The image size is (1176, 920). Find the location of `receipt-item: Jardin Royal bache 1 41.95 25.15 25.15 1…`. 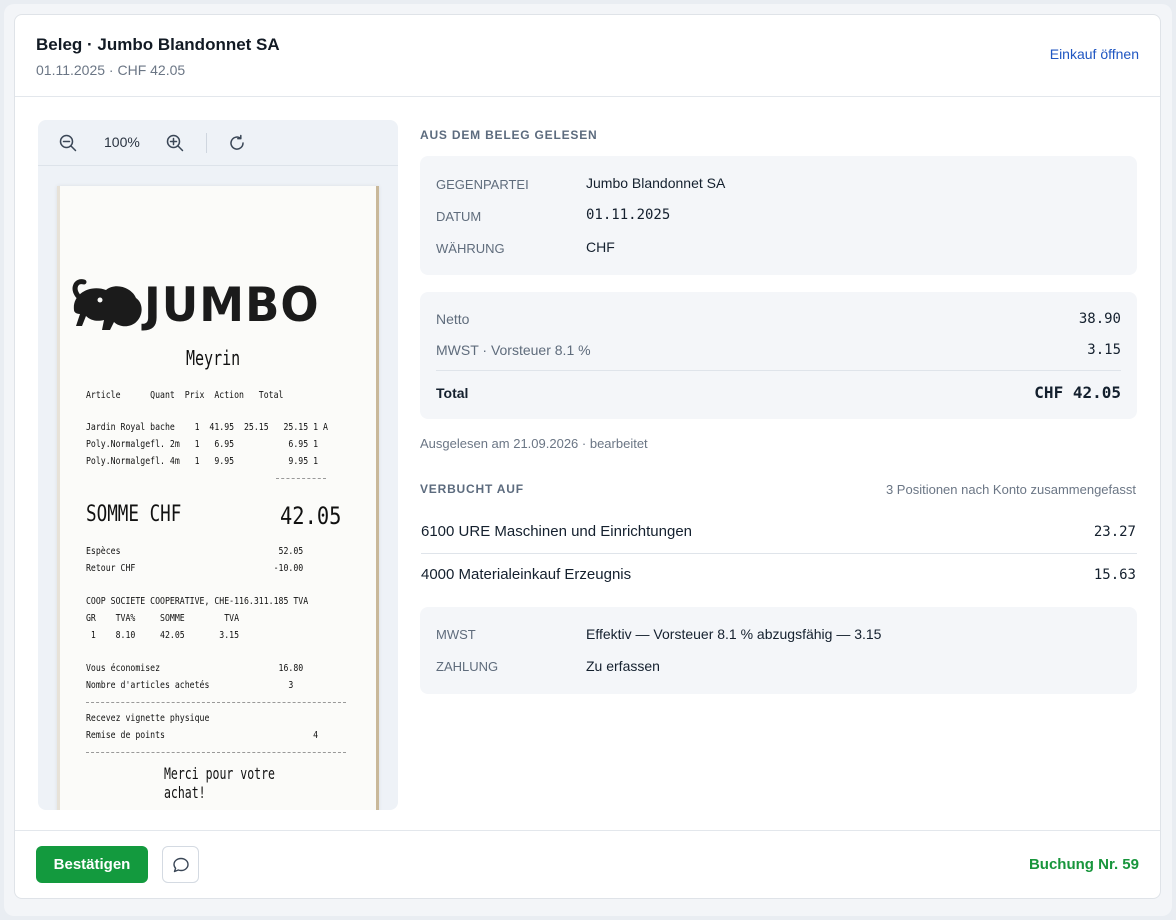

receipt-item: Jardin Royal bache 1 41.95 25.15 25.15 1… is located at coordinates (207, 427).